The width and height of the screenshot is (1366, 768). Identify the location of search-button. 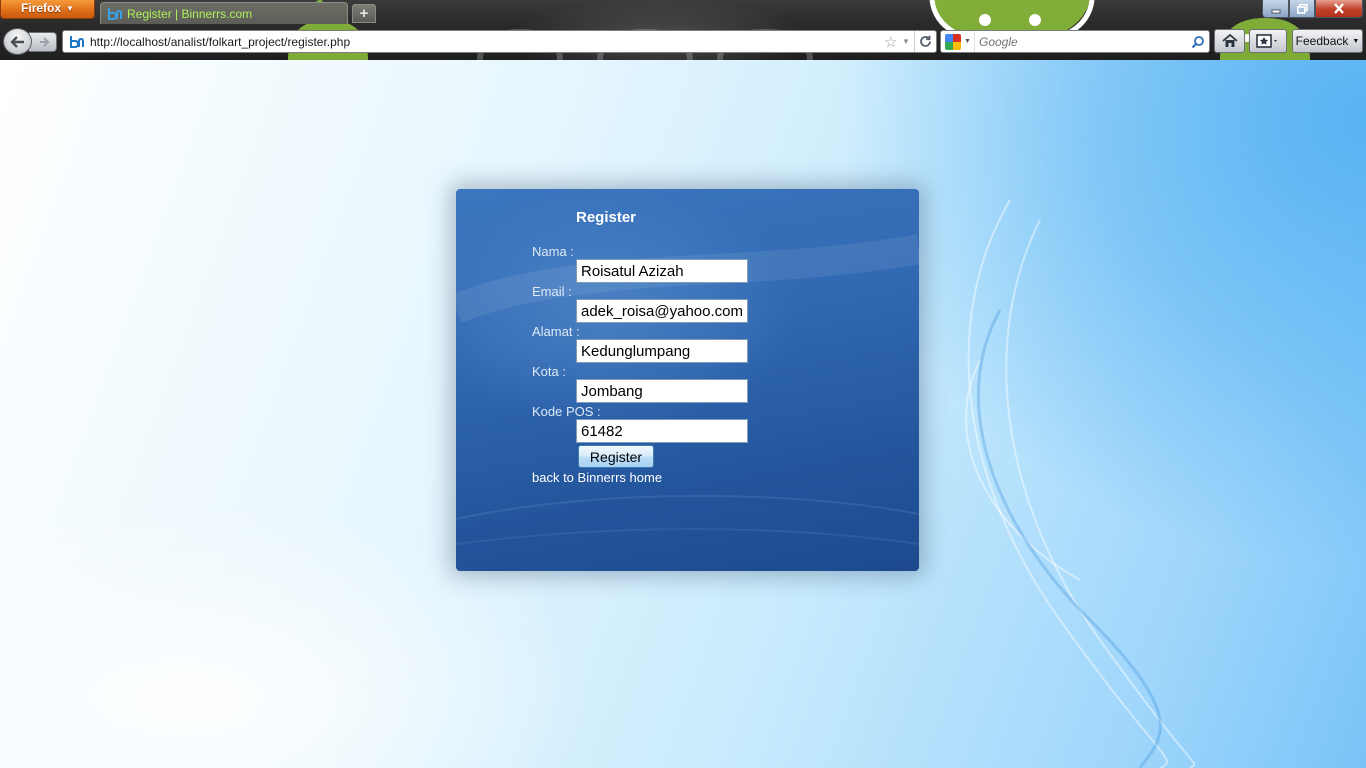
(1198, 42).